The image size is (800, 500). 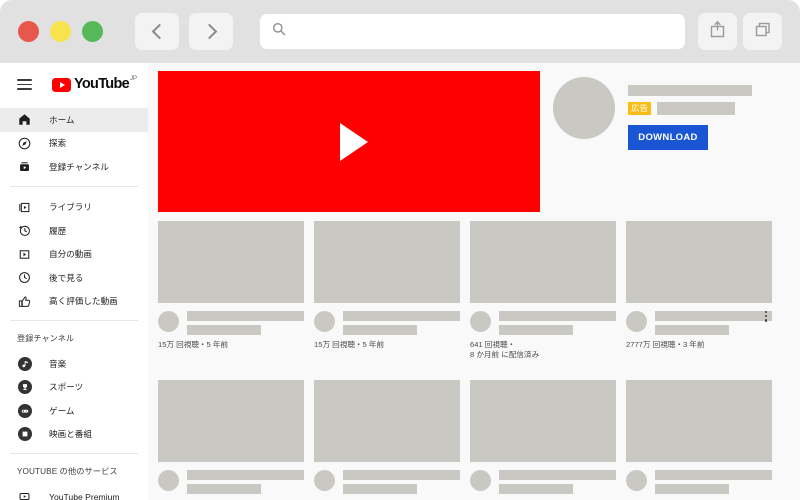 I want to click on sidebar-item-sports: スポーツ, so click(x=74, y=388).